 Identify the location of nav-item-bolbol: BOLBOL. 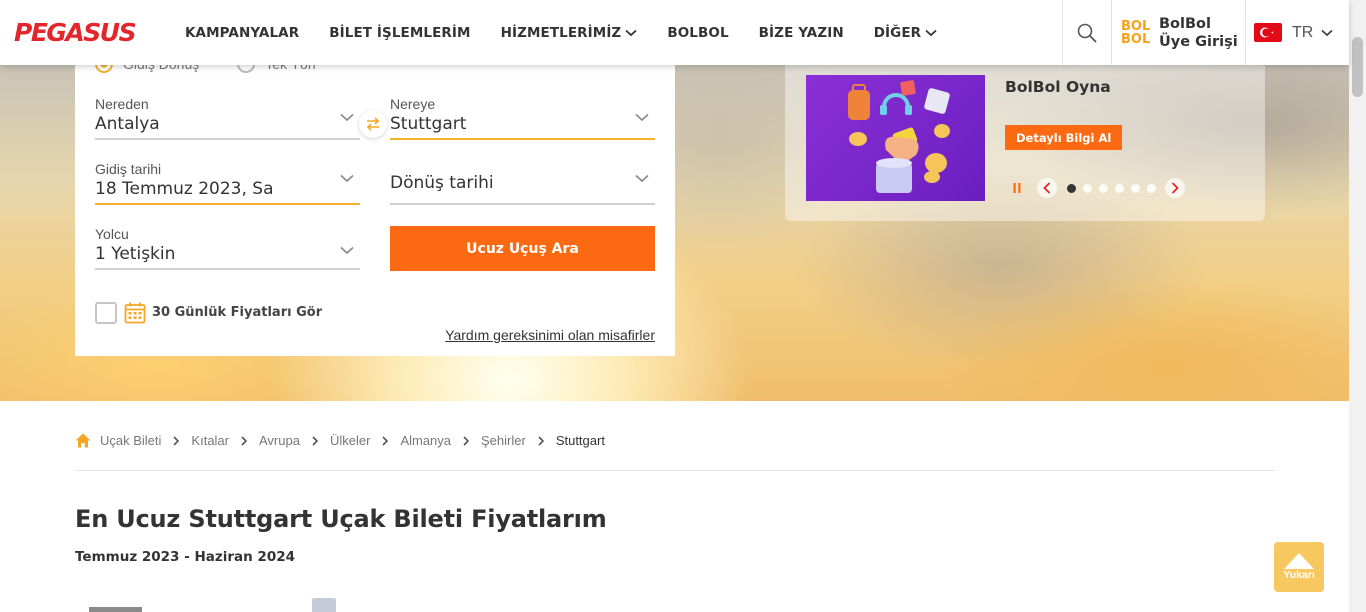
(697, 33).